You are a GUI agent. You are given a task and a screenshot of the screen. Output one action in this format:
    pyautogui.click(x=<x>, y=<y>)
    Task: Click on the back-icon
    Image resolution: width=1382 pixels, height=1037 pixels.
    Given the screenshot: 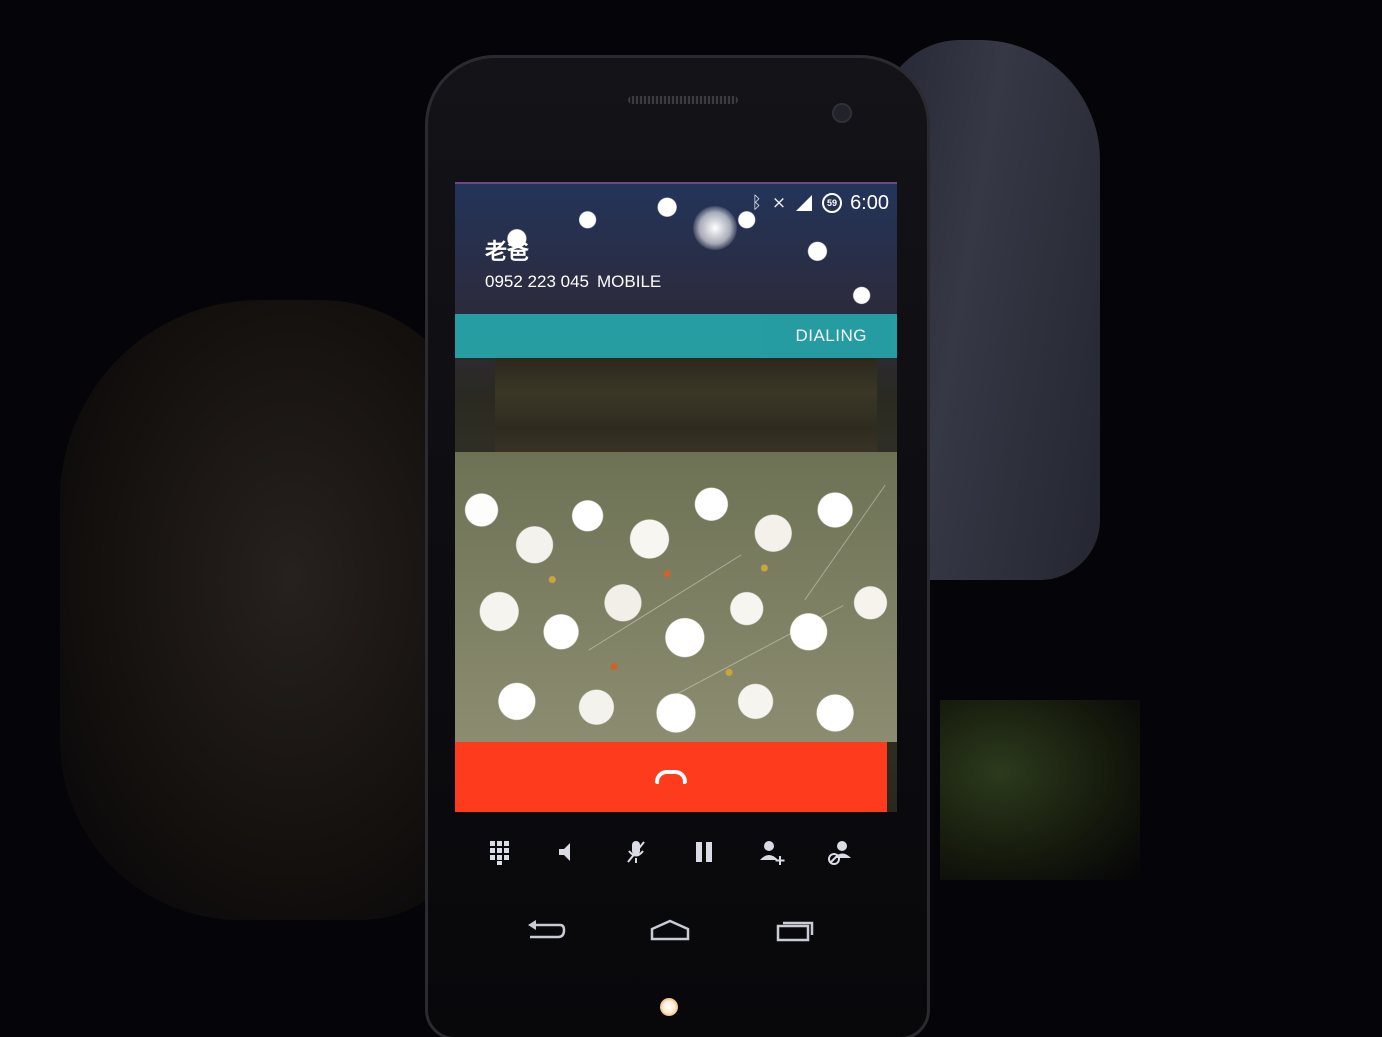 What is the action you would take?
    pyautogui.click(x=547, y=929)
    